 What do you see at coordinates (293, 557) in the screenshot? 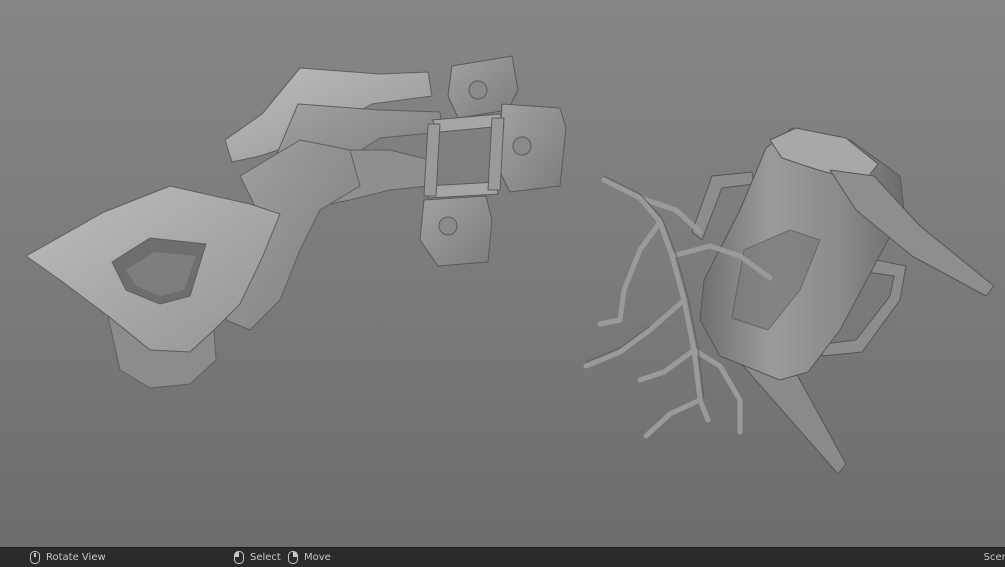
I see `mouse-right-icon` at bounding box center [293, 557].